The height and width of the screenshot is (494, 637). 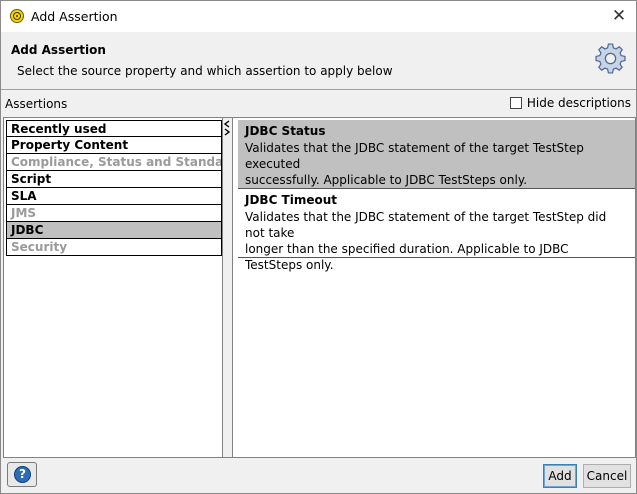 I want to click on soapui-app-icon, so click(x=17, y=16).